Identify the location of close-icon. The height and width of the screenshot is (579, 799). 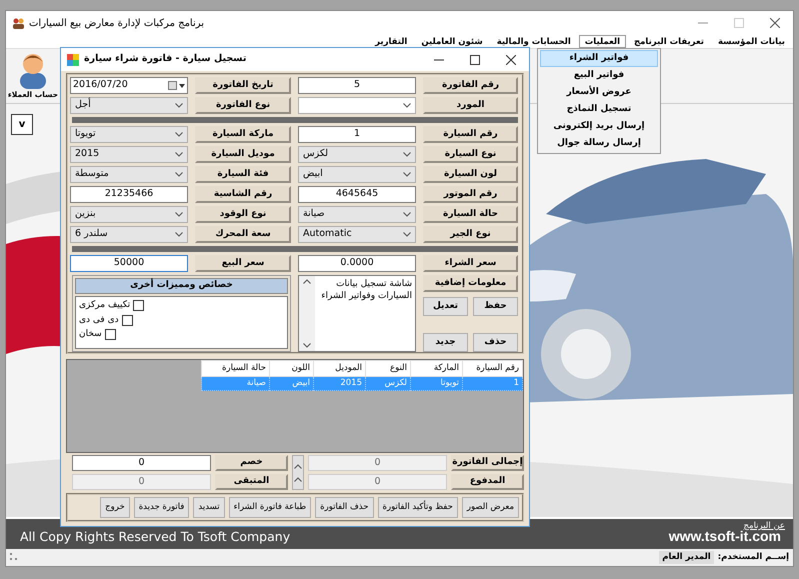
(511, 59).